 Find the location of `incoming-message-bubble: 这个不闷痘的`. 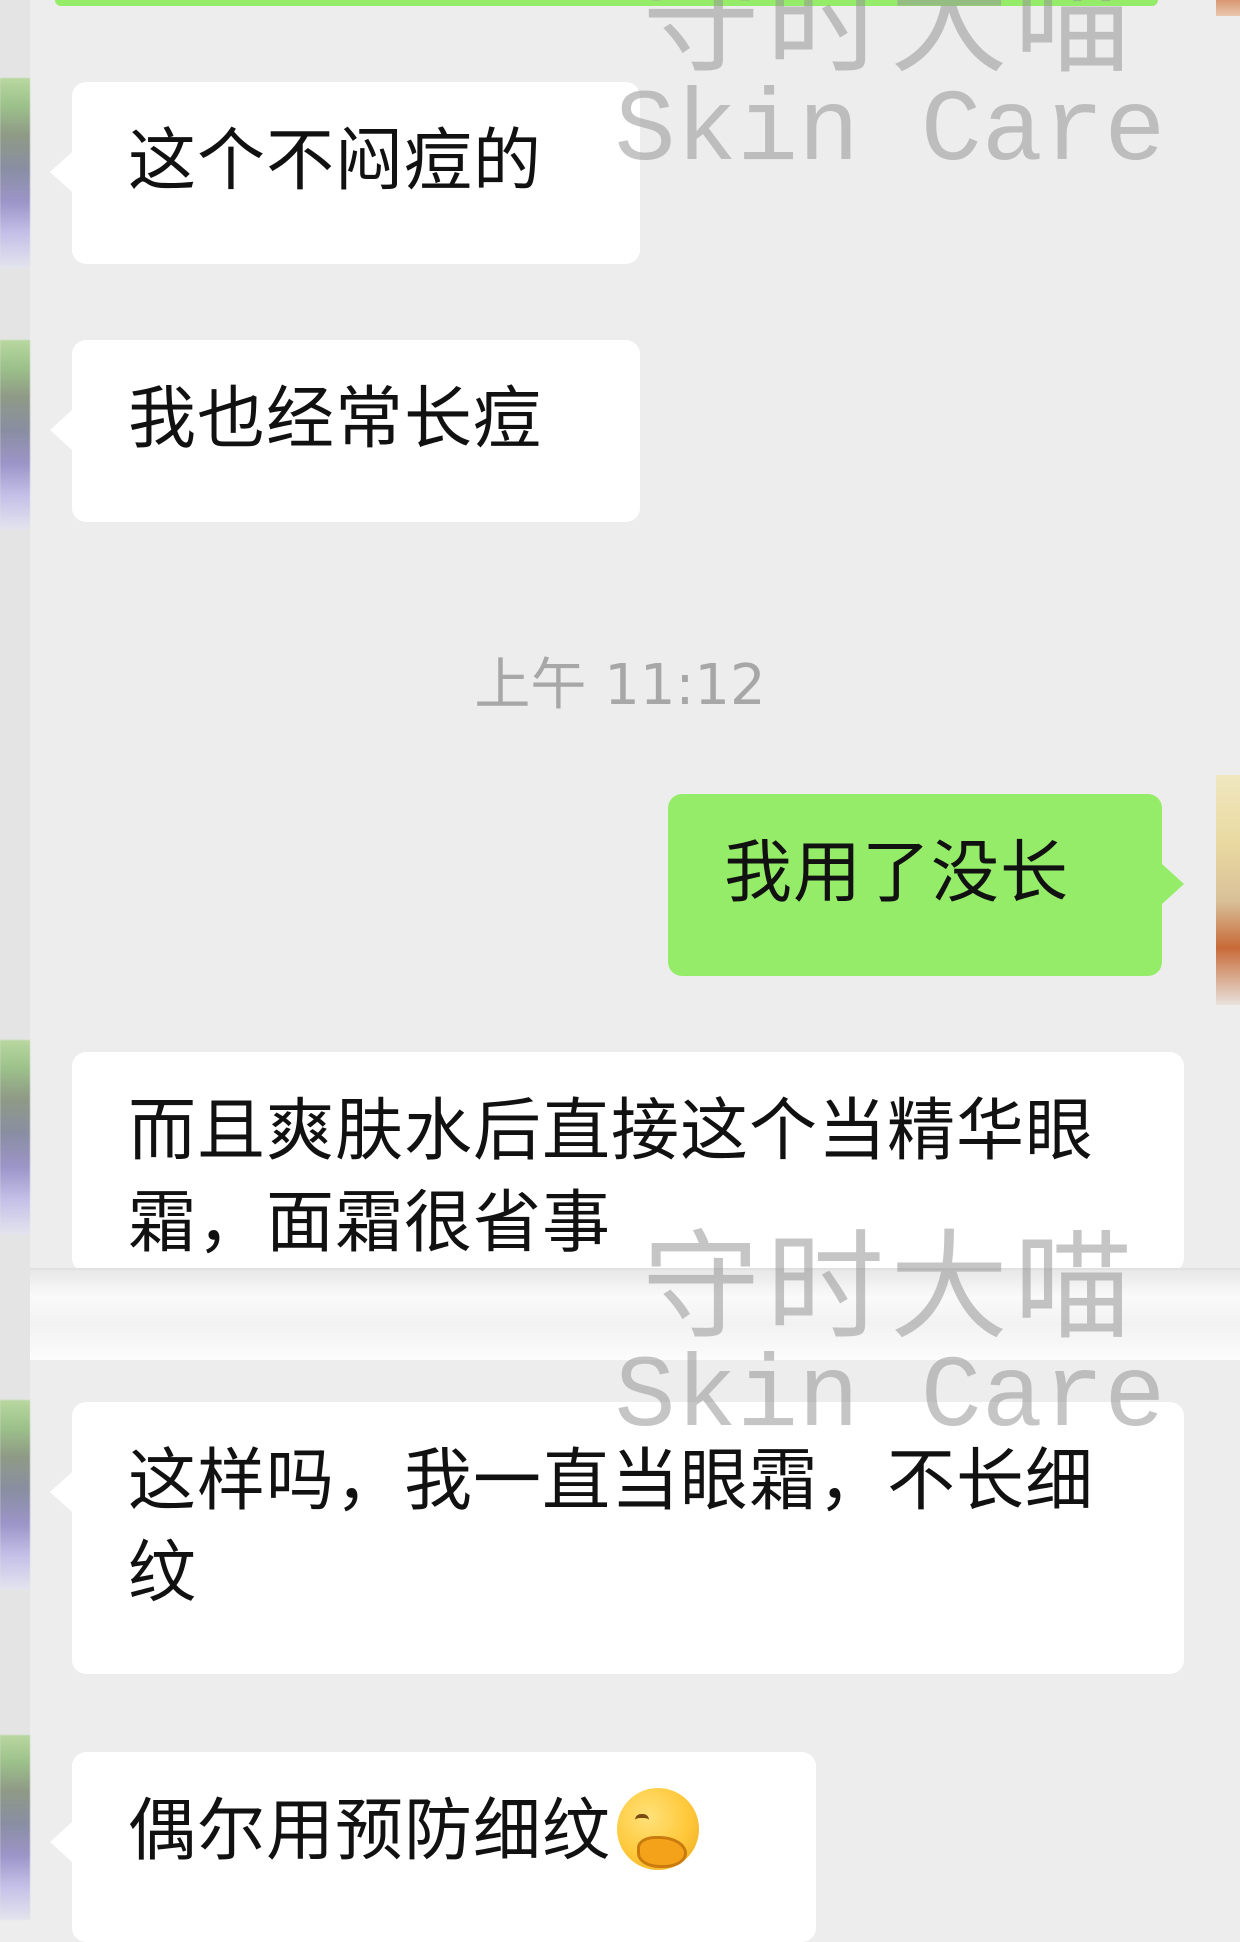

incoming-message-bubble: 这个不闷痘的 is located at coordinates (345, 173).